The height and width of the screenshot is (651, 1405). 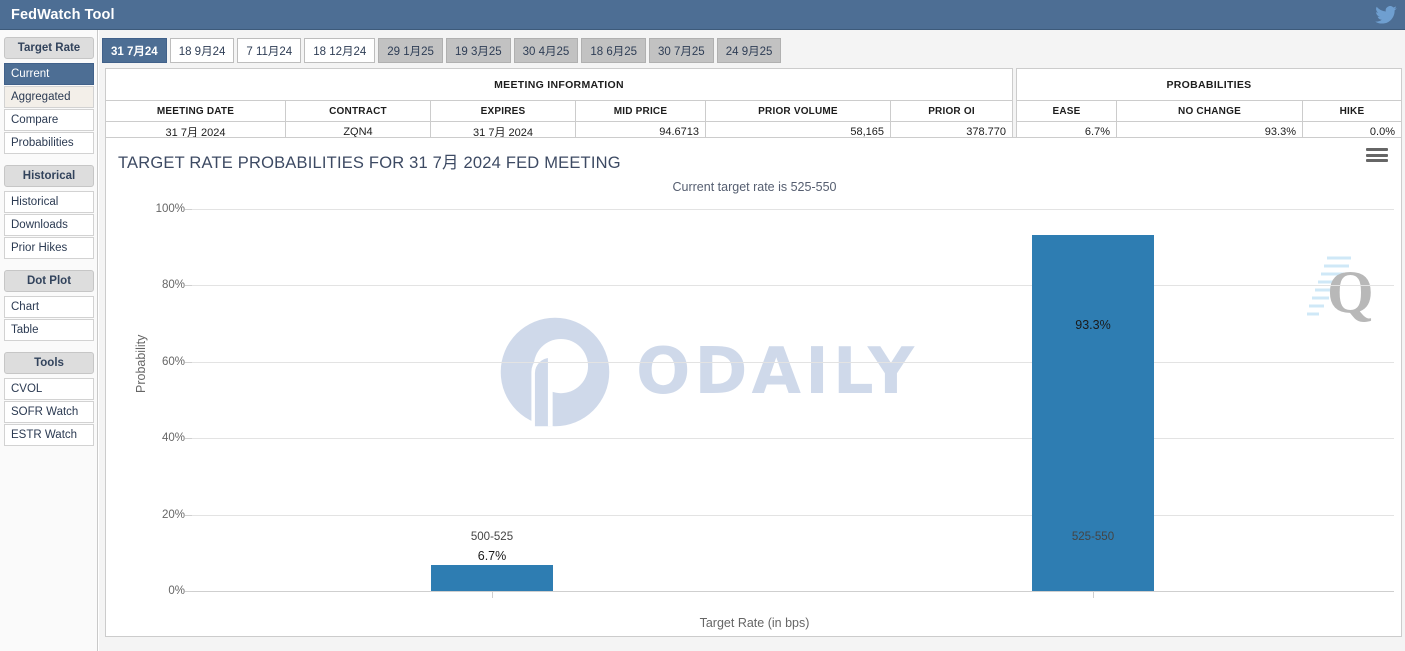 I want to click on tab-meeting-1: 18 9月24, so click(x=202, y=50).